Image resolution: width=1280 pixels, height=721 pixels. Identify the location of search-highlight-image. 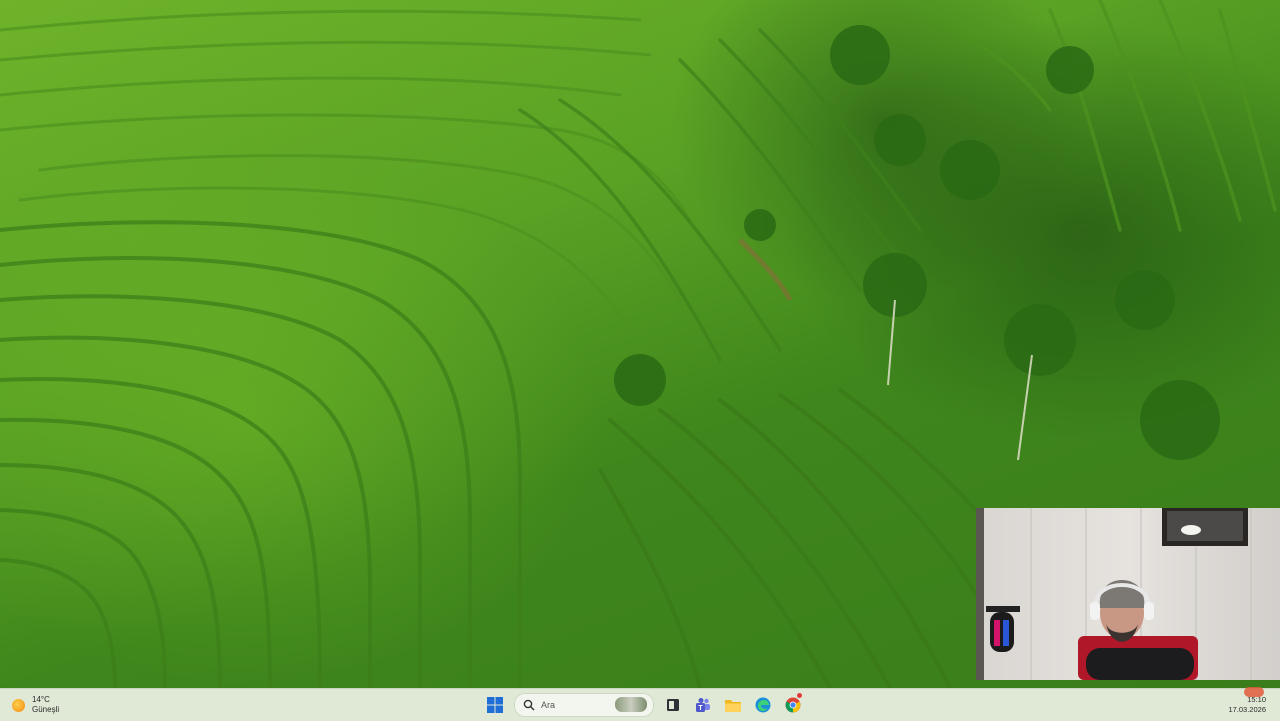
(631, 704).